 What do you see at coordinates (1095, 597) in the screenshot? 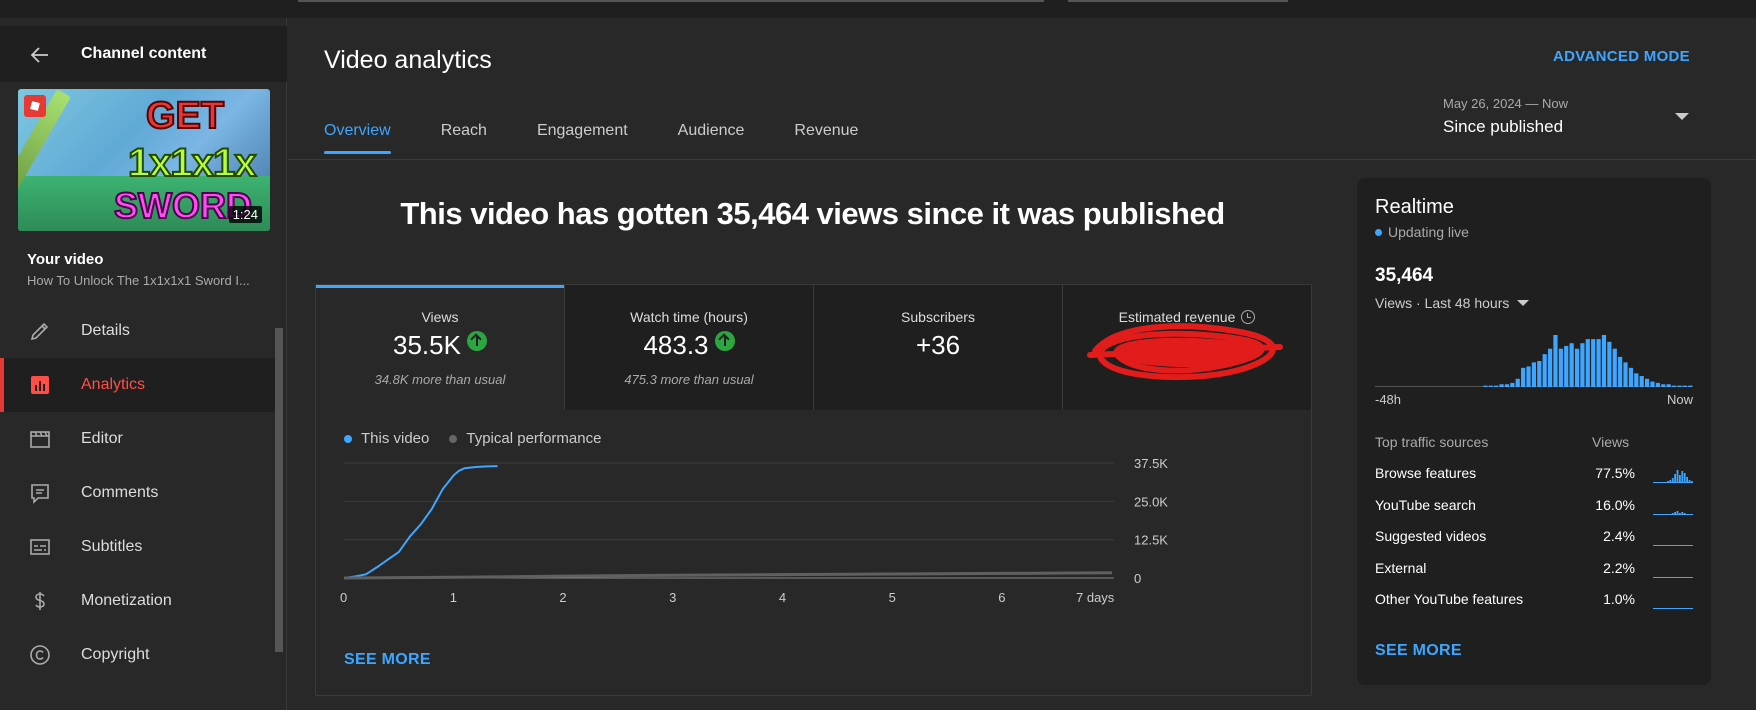
I see `x-tick-label: 7 days` at bounding box center [1095, 597].